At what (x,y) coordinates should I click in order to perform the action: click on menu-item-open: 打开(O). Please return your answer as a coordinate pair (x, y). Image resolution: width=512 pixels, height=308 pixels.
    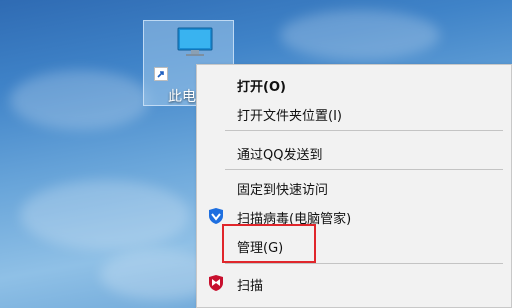
    Looking at the image, I should click on (354, 84).